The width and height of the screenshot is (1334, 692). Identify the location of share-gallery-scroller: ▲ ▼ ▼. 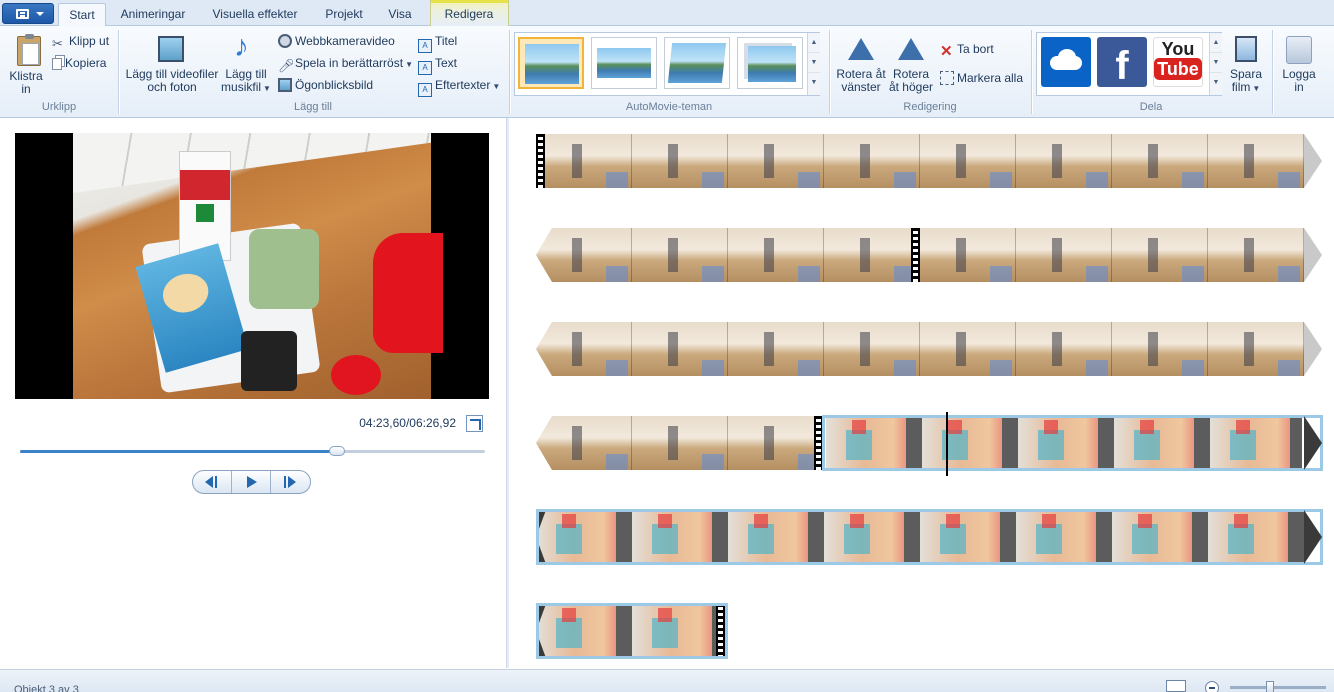
(1215, 64).